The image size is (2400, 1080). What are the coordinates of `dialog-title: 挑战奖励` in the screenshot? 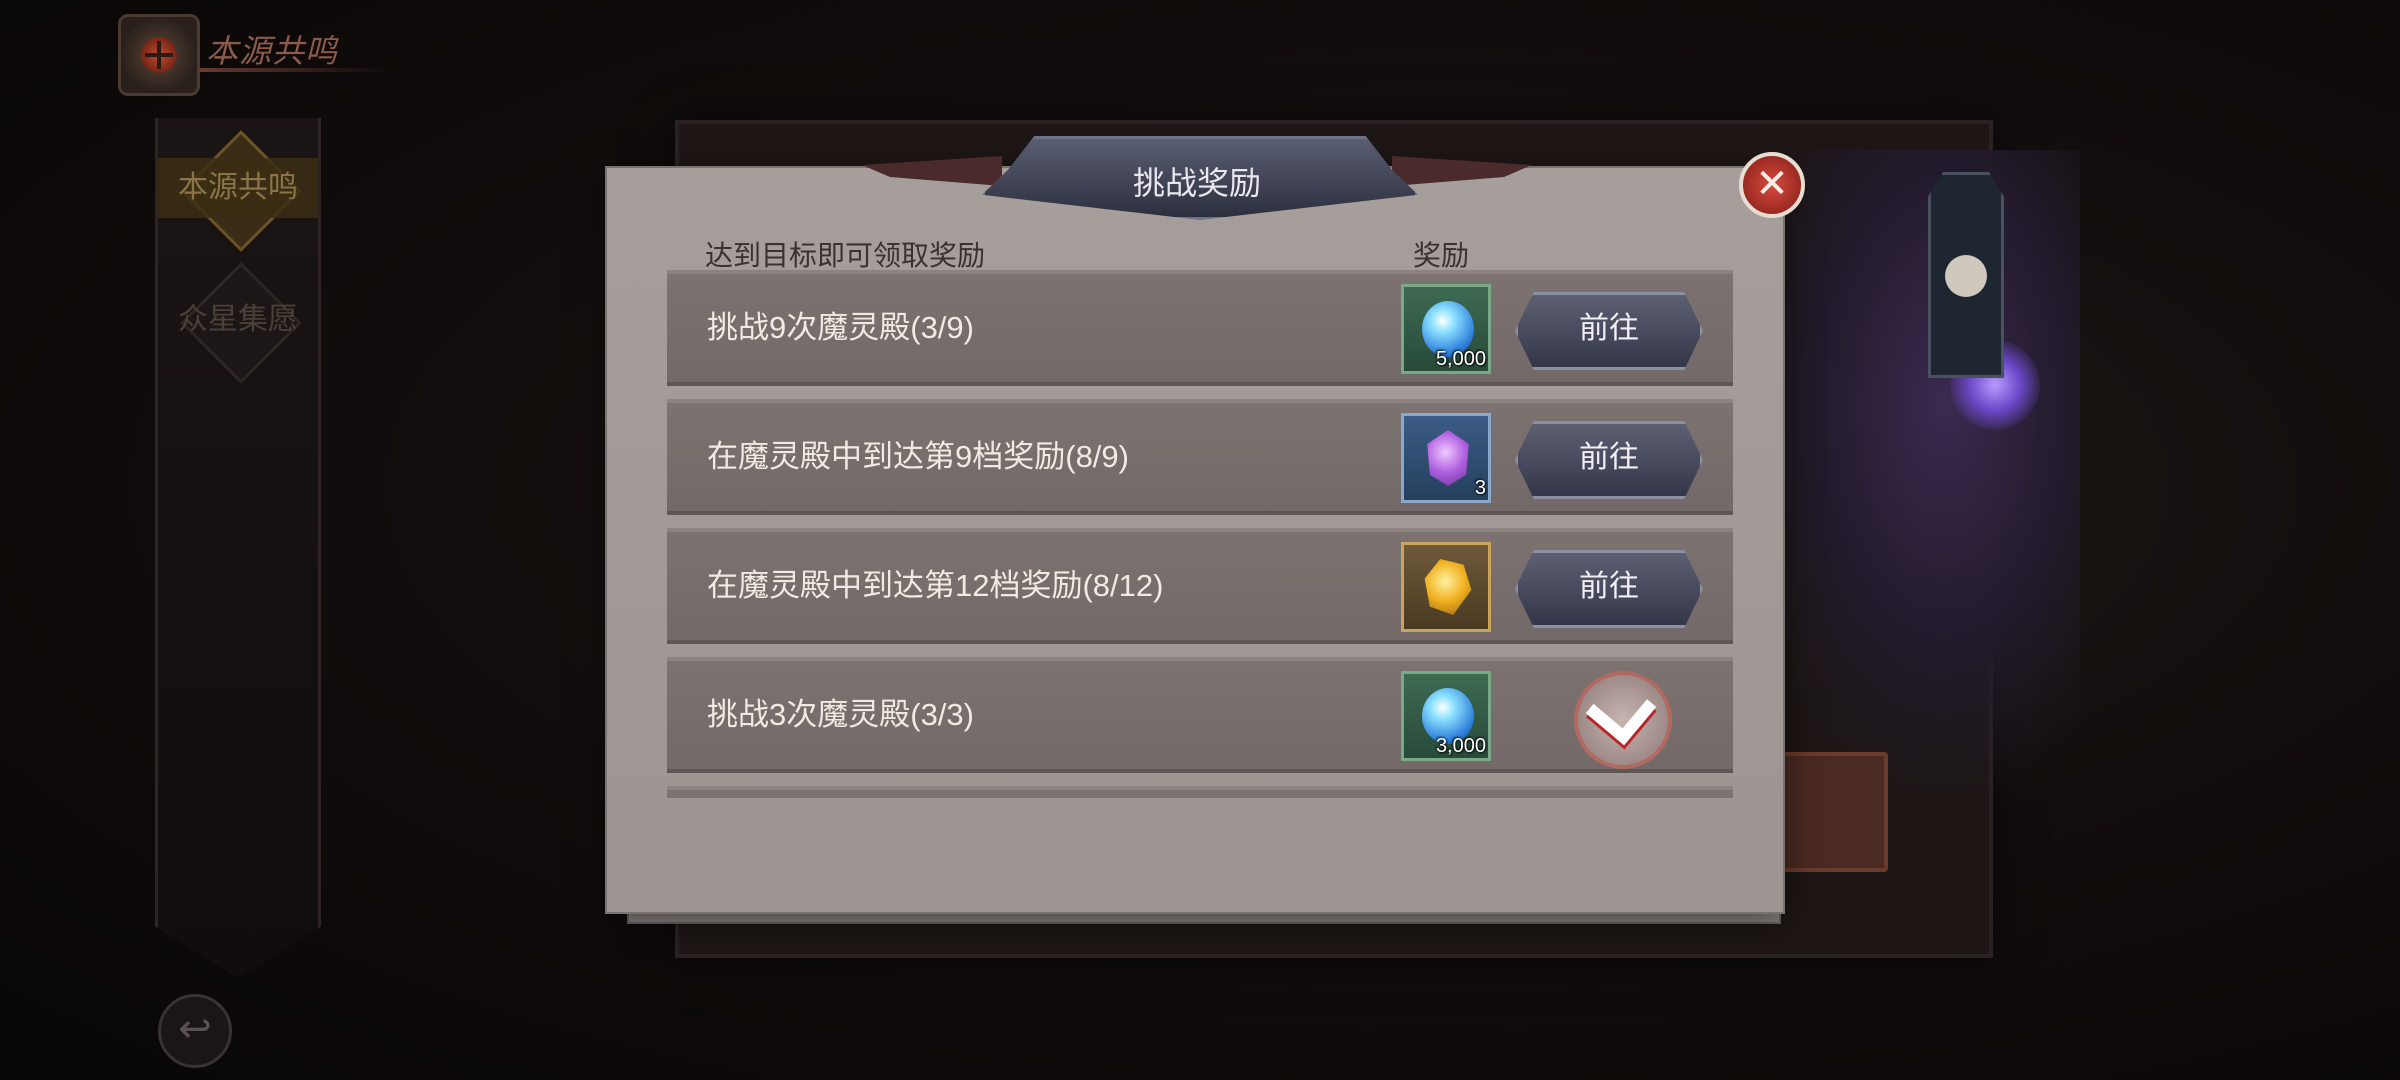 It's located at (1196, 183).